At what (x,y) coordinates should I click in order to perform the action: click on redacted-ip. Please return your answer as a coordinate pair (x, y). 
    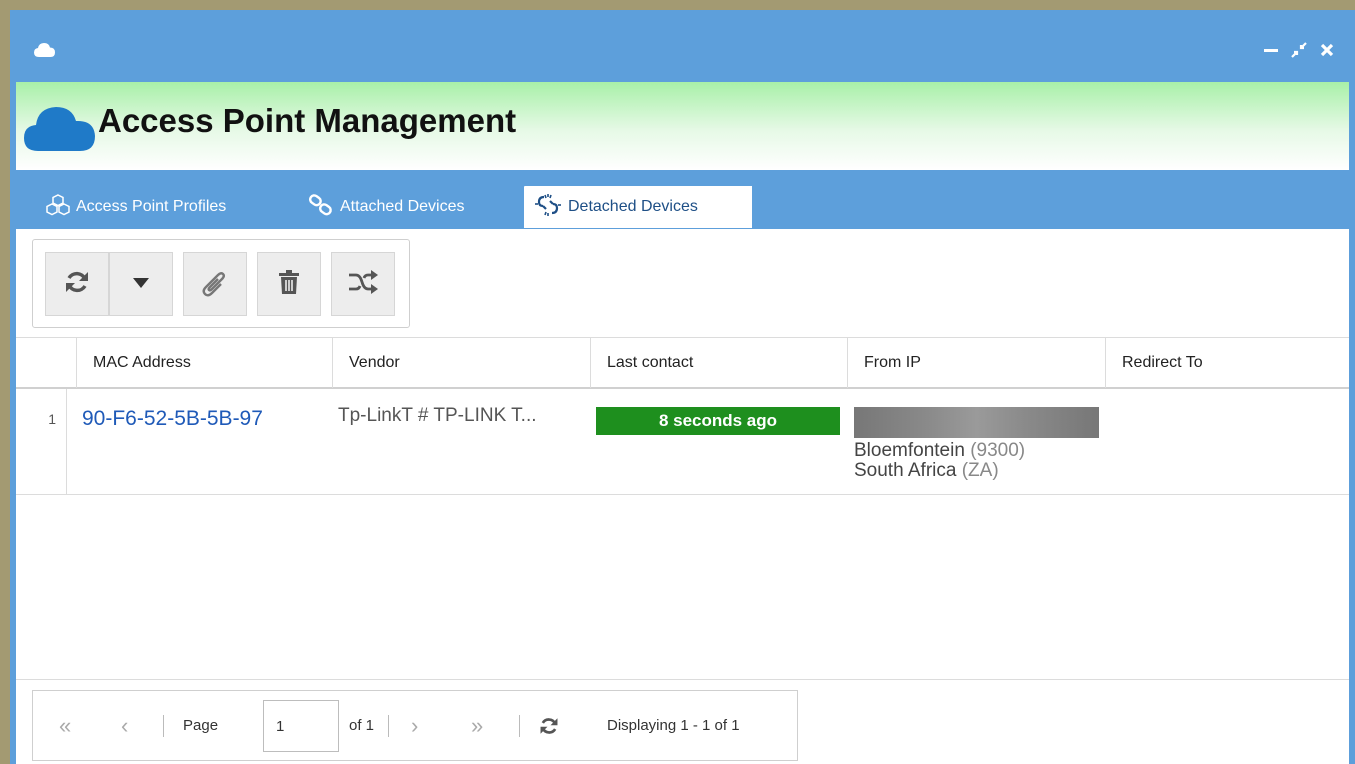
    Looking at the image, I should click on (976, 422).